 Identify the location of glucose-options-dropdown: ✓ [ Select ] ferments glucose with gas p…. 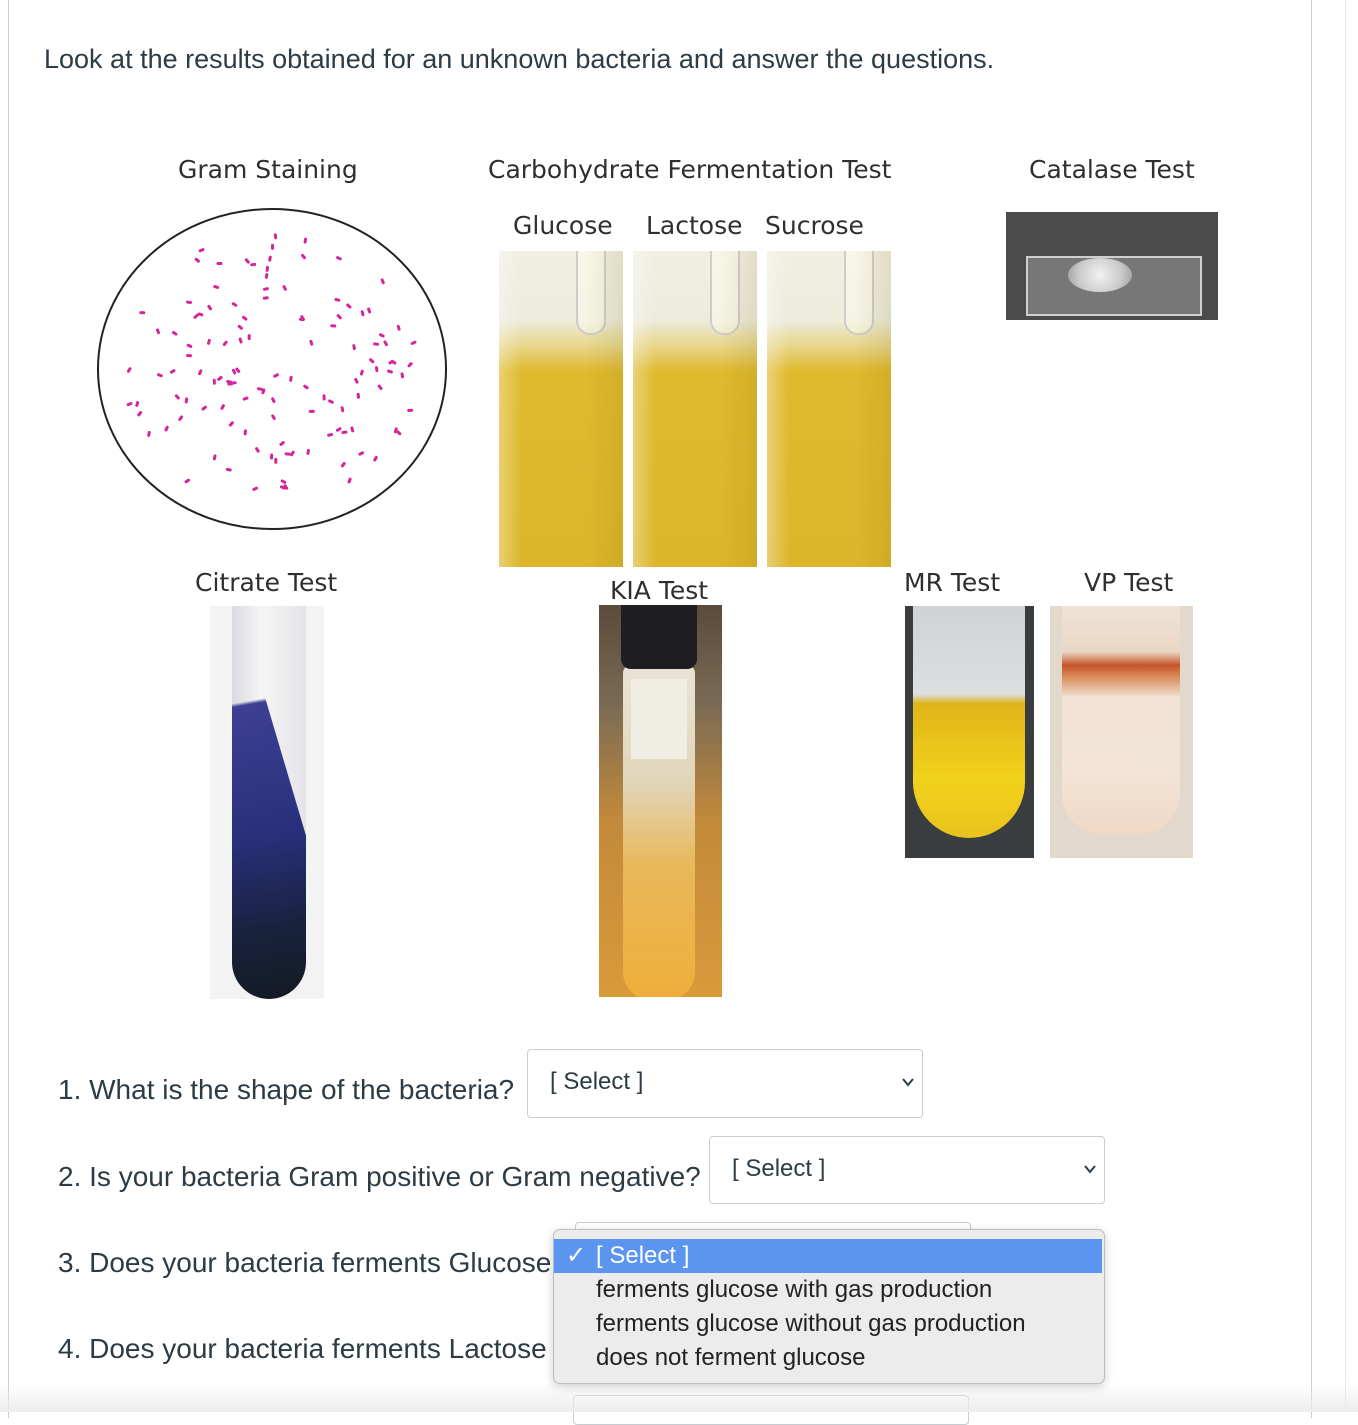
(829, 1306).